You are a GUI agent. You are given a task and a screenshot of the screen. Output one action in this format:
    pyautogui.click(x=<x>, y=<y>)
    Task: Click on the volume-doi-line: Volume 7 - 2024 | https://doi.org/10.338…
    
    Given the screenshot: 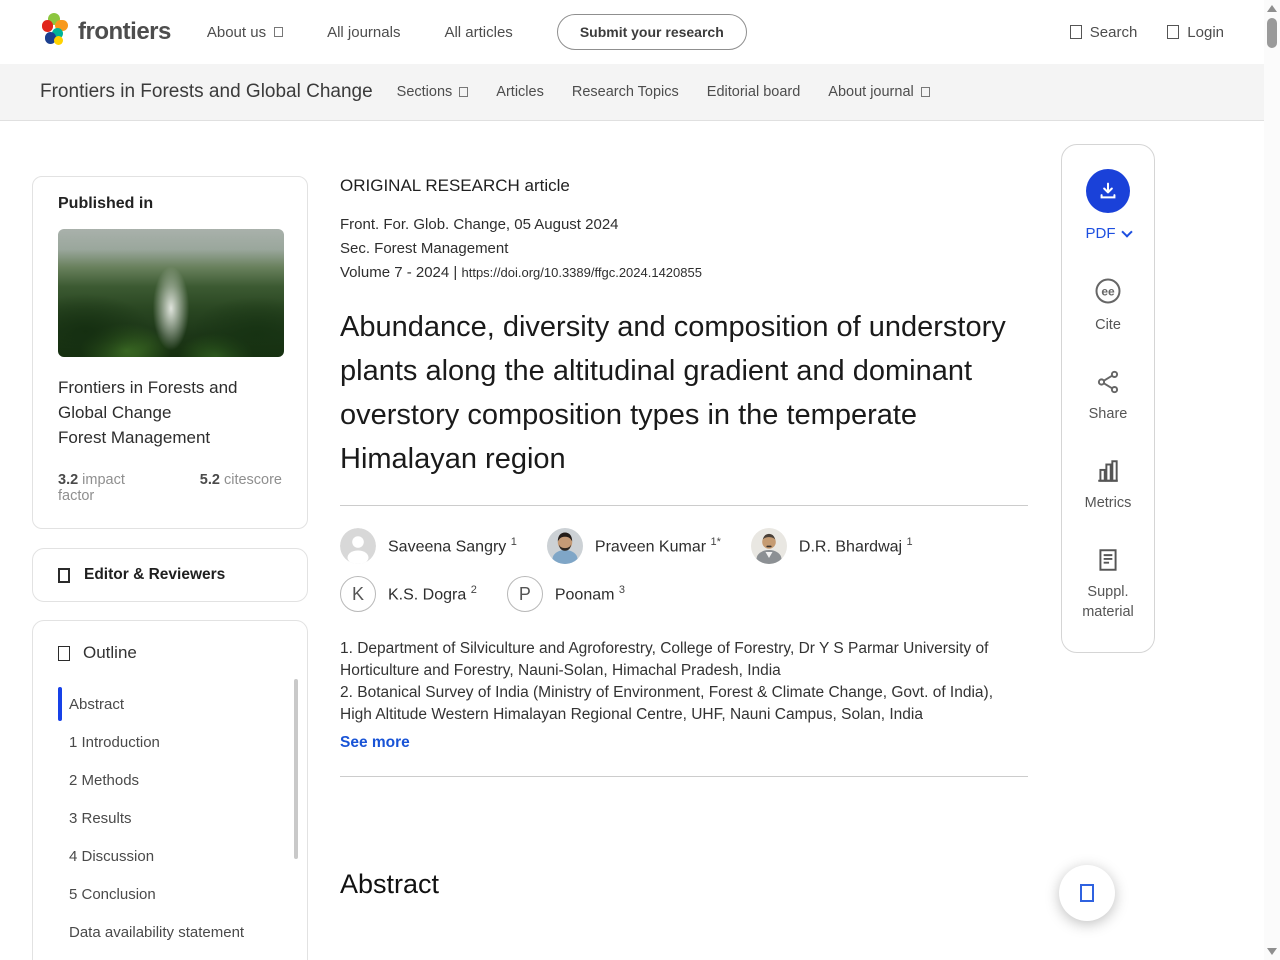 What is the action you would take?
    pyautogui.click(x=521, y=272)
    